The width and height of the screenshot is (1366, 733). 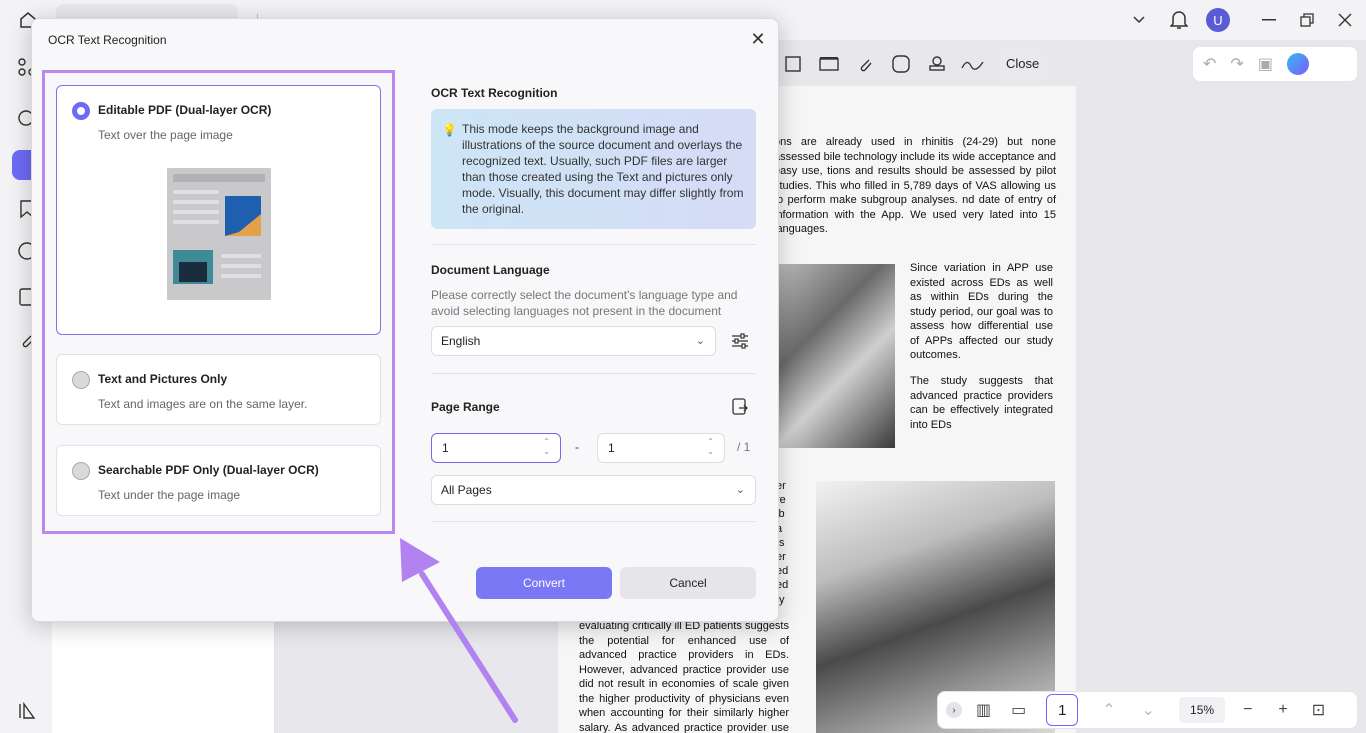 What do you see at coordinates (465, 407) in the screenshot?
I see `page-range-heading: Page Range` at bounding box center [465, 407].